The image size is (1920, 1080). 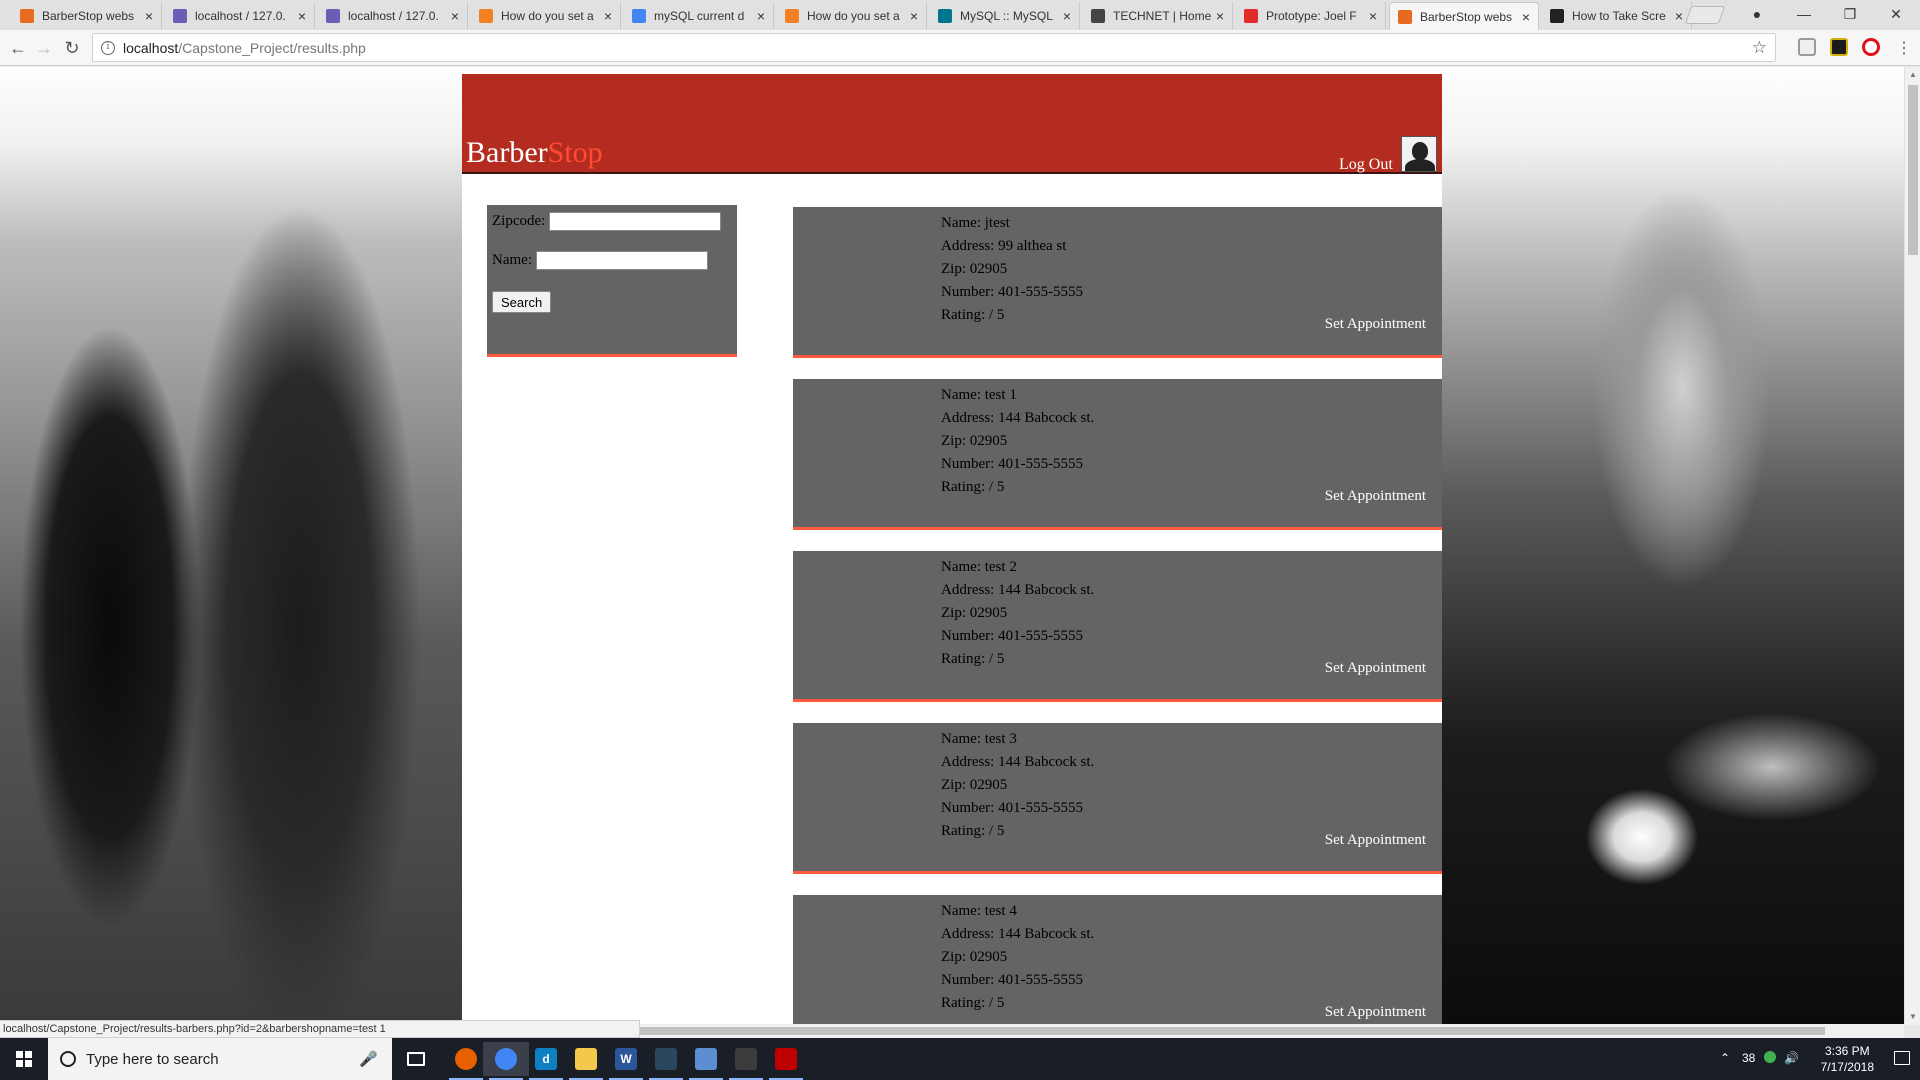 What do you see at coordinates (979, 567) in the screenshot?
I see `result-name: Name: test 2` at bounding box center [979, 567].